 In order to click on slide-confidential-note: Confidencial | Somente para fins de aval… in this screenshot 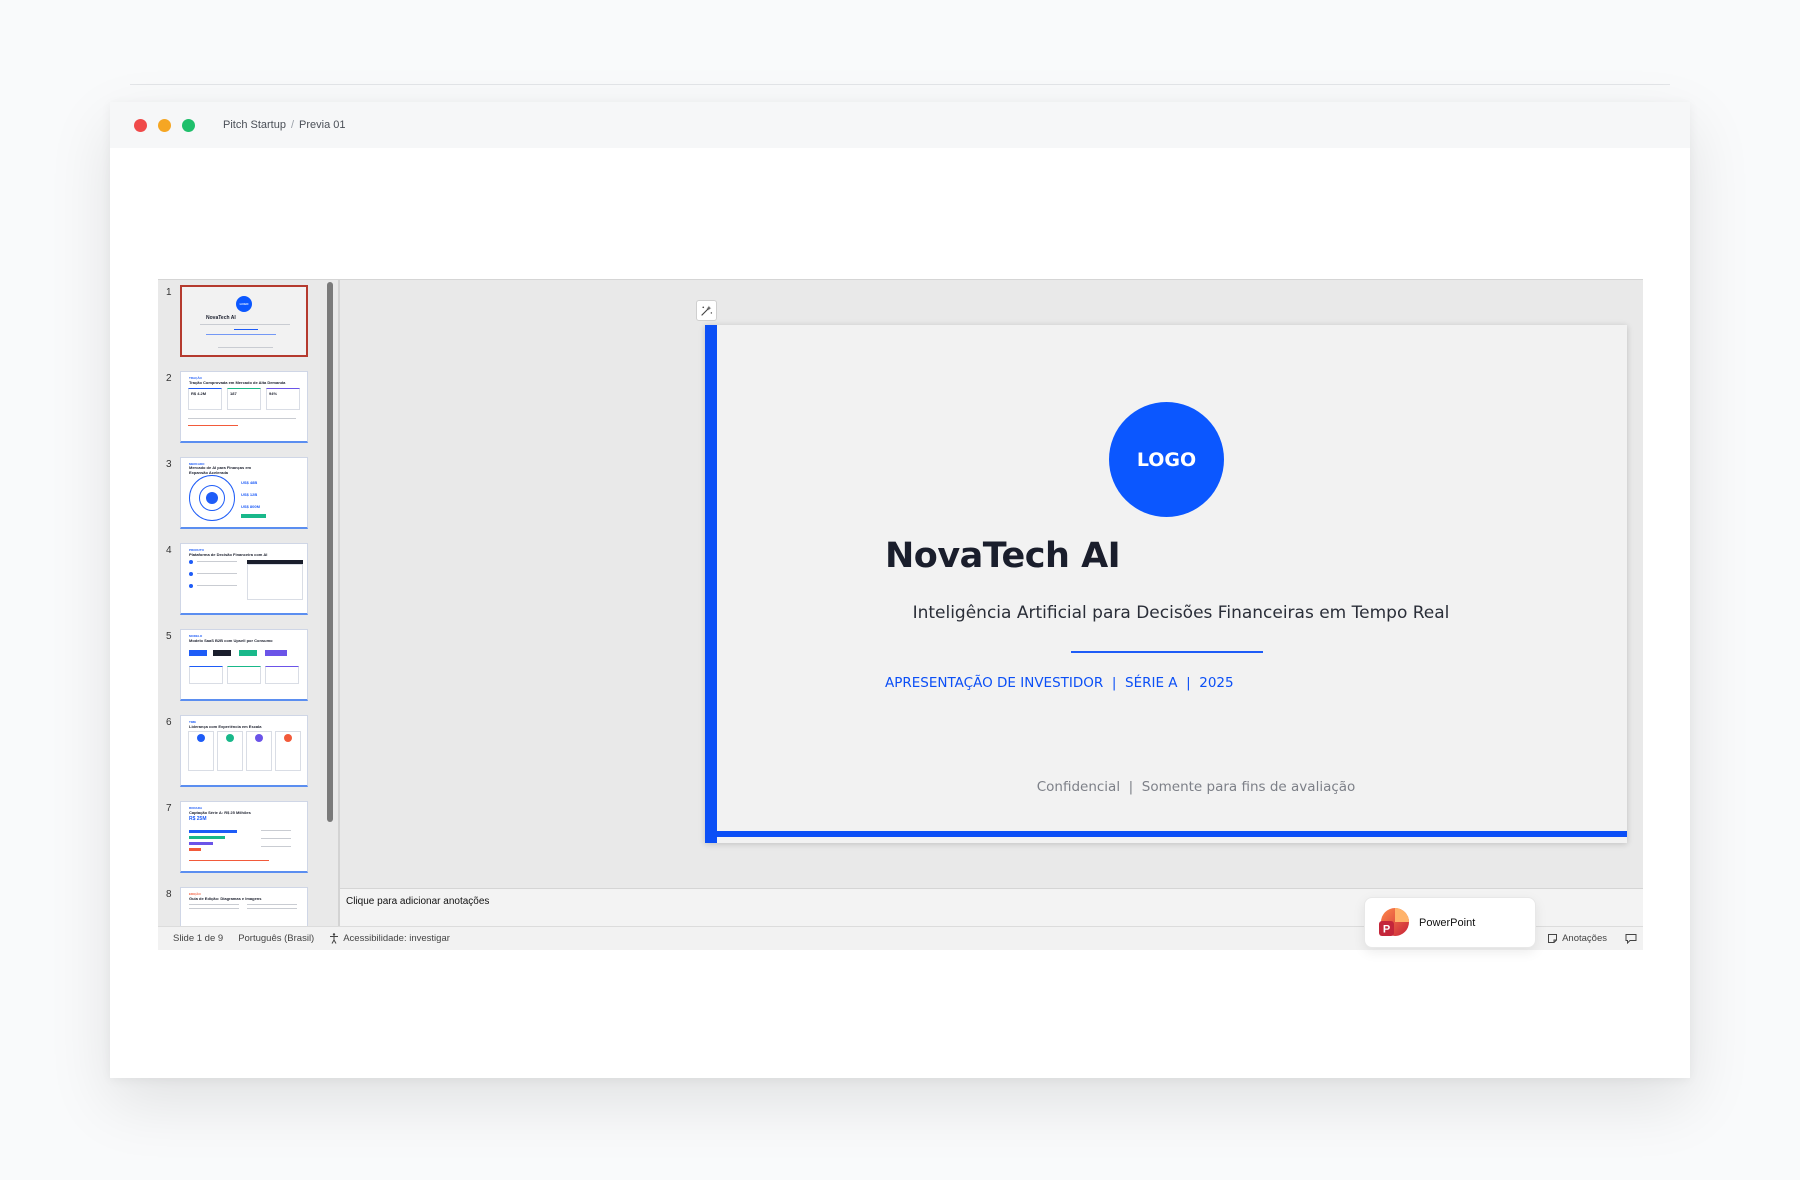, I will do `click(1166, 787)`.